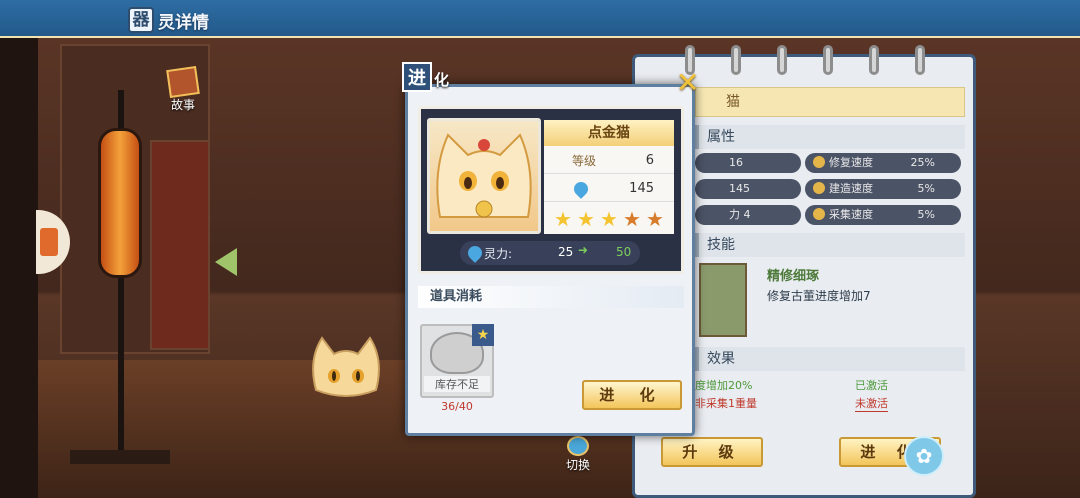 This screenshot has height=498, width=1080. What do you see at coordinates (457, 384) in the screenshot?
I see `stock-status: 库存不足` at bounding box center [457, 384].